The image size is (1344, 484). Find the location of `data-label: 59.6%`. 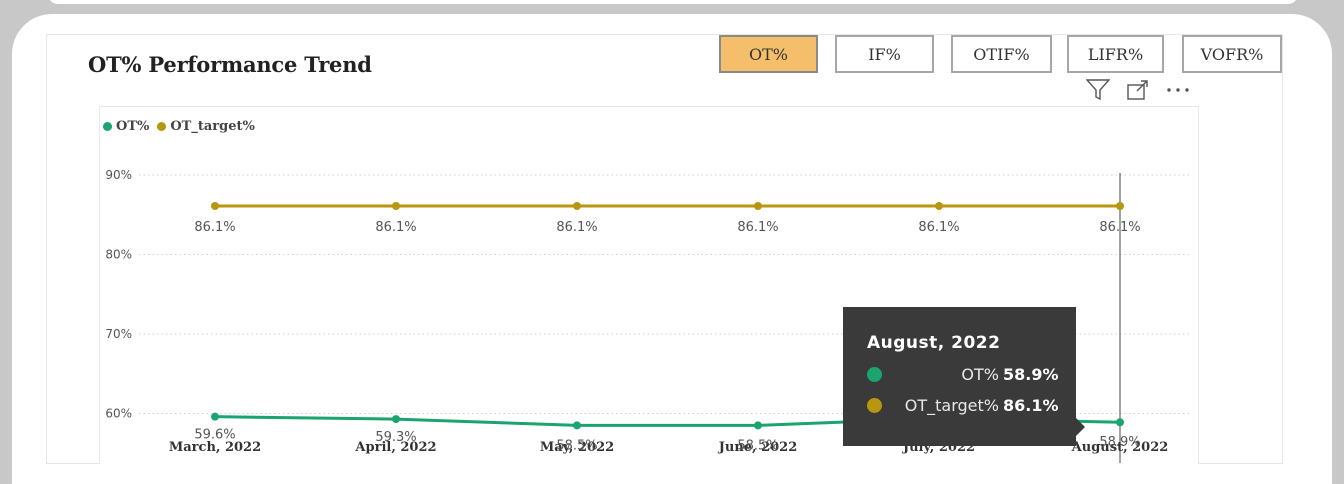

data-label: 59.6% is located at coordinates (214, 435).